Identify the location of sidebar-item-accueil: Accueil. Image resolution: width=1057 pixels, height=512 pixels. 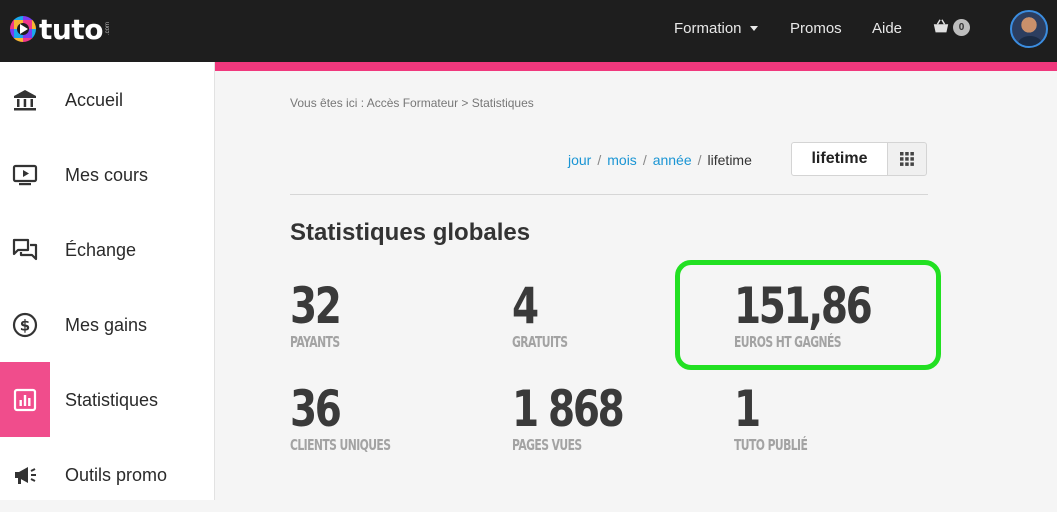
(107, 99).